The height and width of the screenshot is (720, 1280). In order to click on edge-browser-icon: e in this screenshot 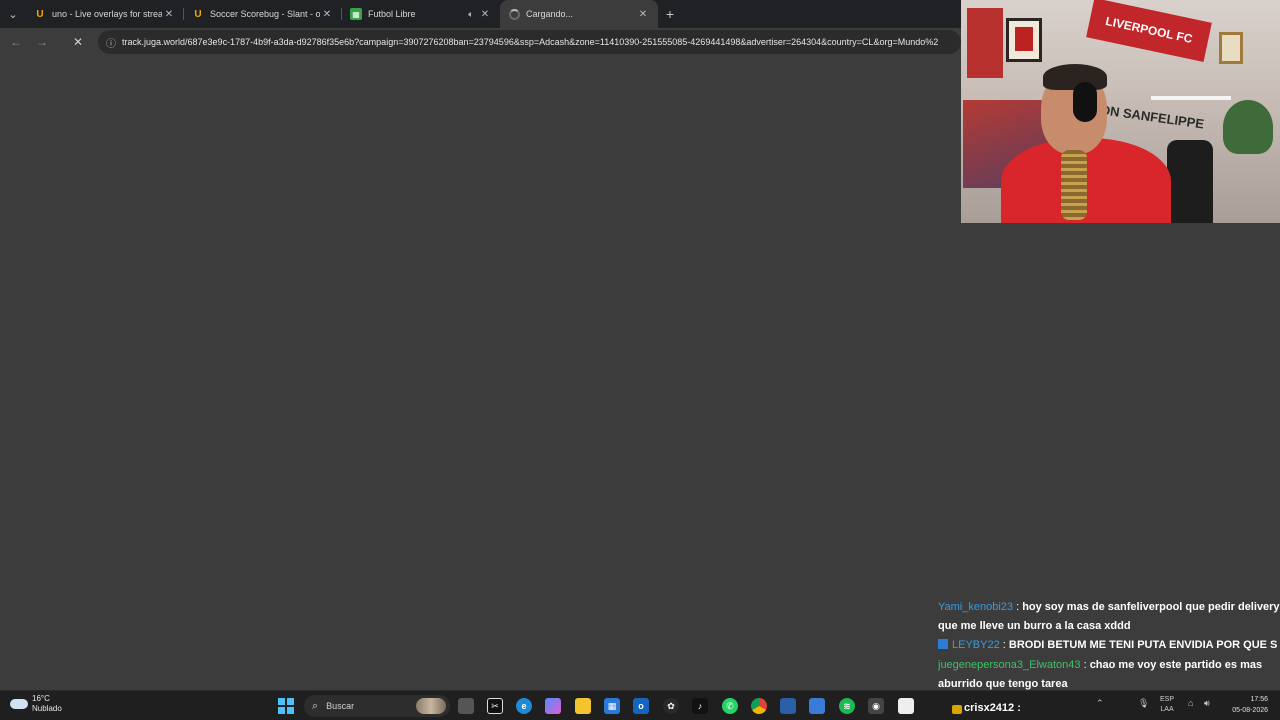, I will do `click(524, 706)`.